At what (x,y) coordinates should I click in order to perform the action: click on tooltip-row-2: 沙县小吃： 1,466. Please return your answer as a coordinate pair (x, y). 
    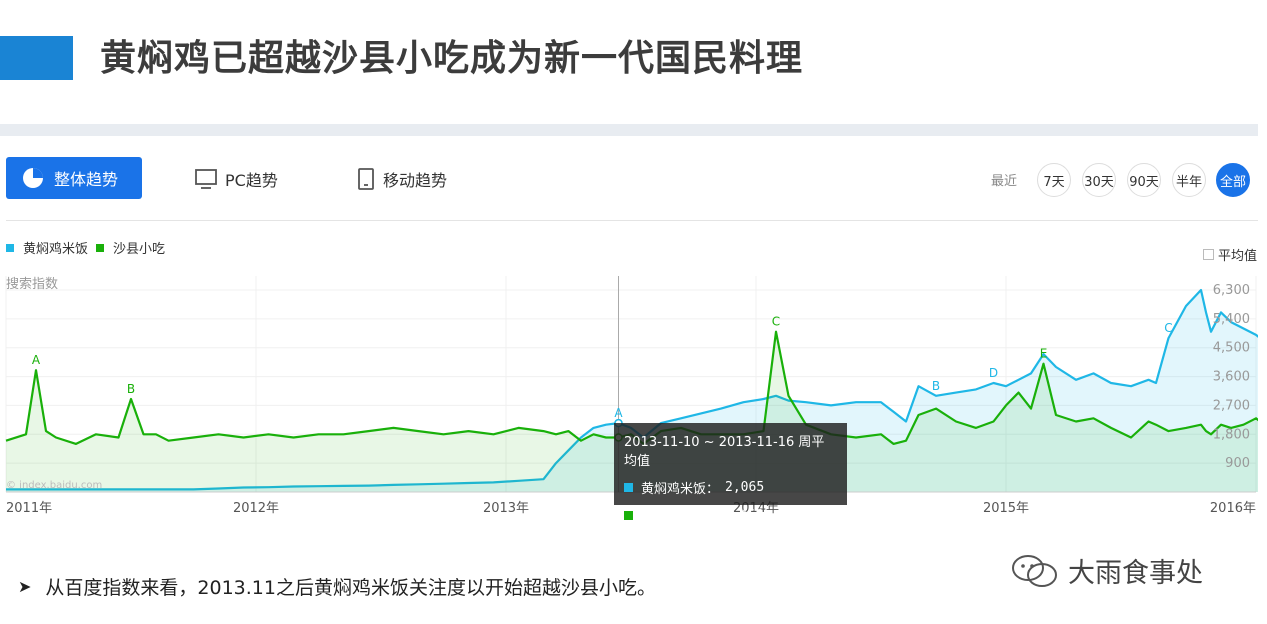
    Looking at the image, I should click on (730, 515).